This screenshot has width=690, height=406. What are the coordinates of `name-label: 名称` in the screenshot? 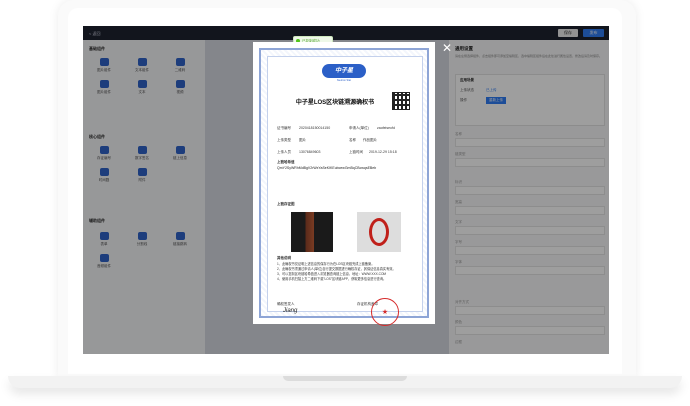 It's located at (352, 140).